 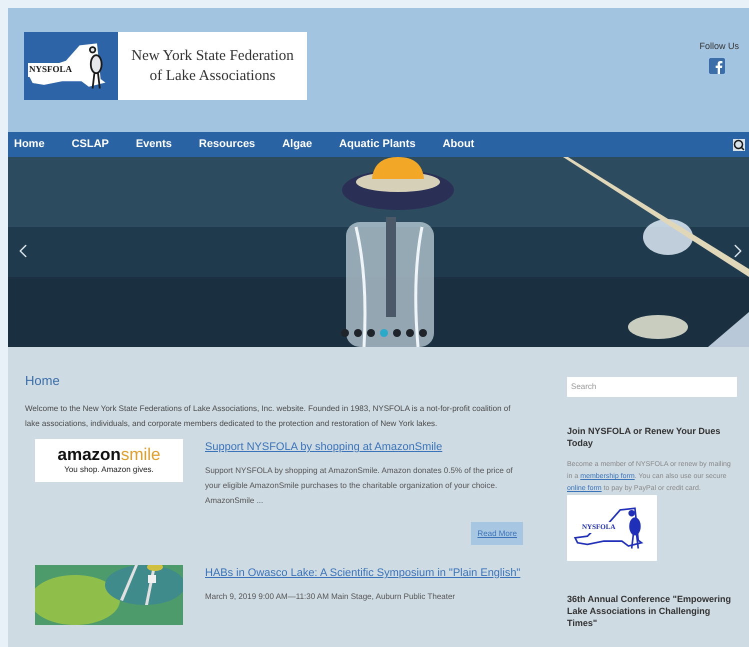 What do you see at coordinates (268, 416) in the screenshot?
I see `intro-text: Welcome to the New York State Federations of Lake Associations, Inc. website. Founded in 1983, NYSFOLA is a not-for-profit coalition of lake associations, individuals, and corporate members dedicated to the protection and restoration of New York lakes.` at bounding box center [268, 416].